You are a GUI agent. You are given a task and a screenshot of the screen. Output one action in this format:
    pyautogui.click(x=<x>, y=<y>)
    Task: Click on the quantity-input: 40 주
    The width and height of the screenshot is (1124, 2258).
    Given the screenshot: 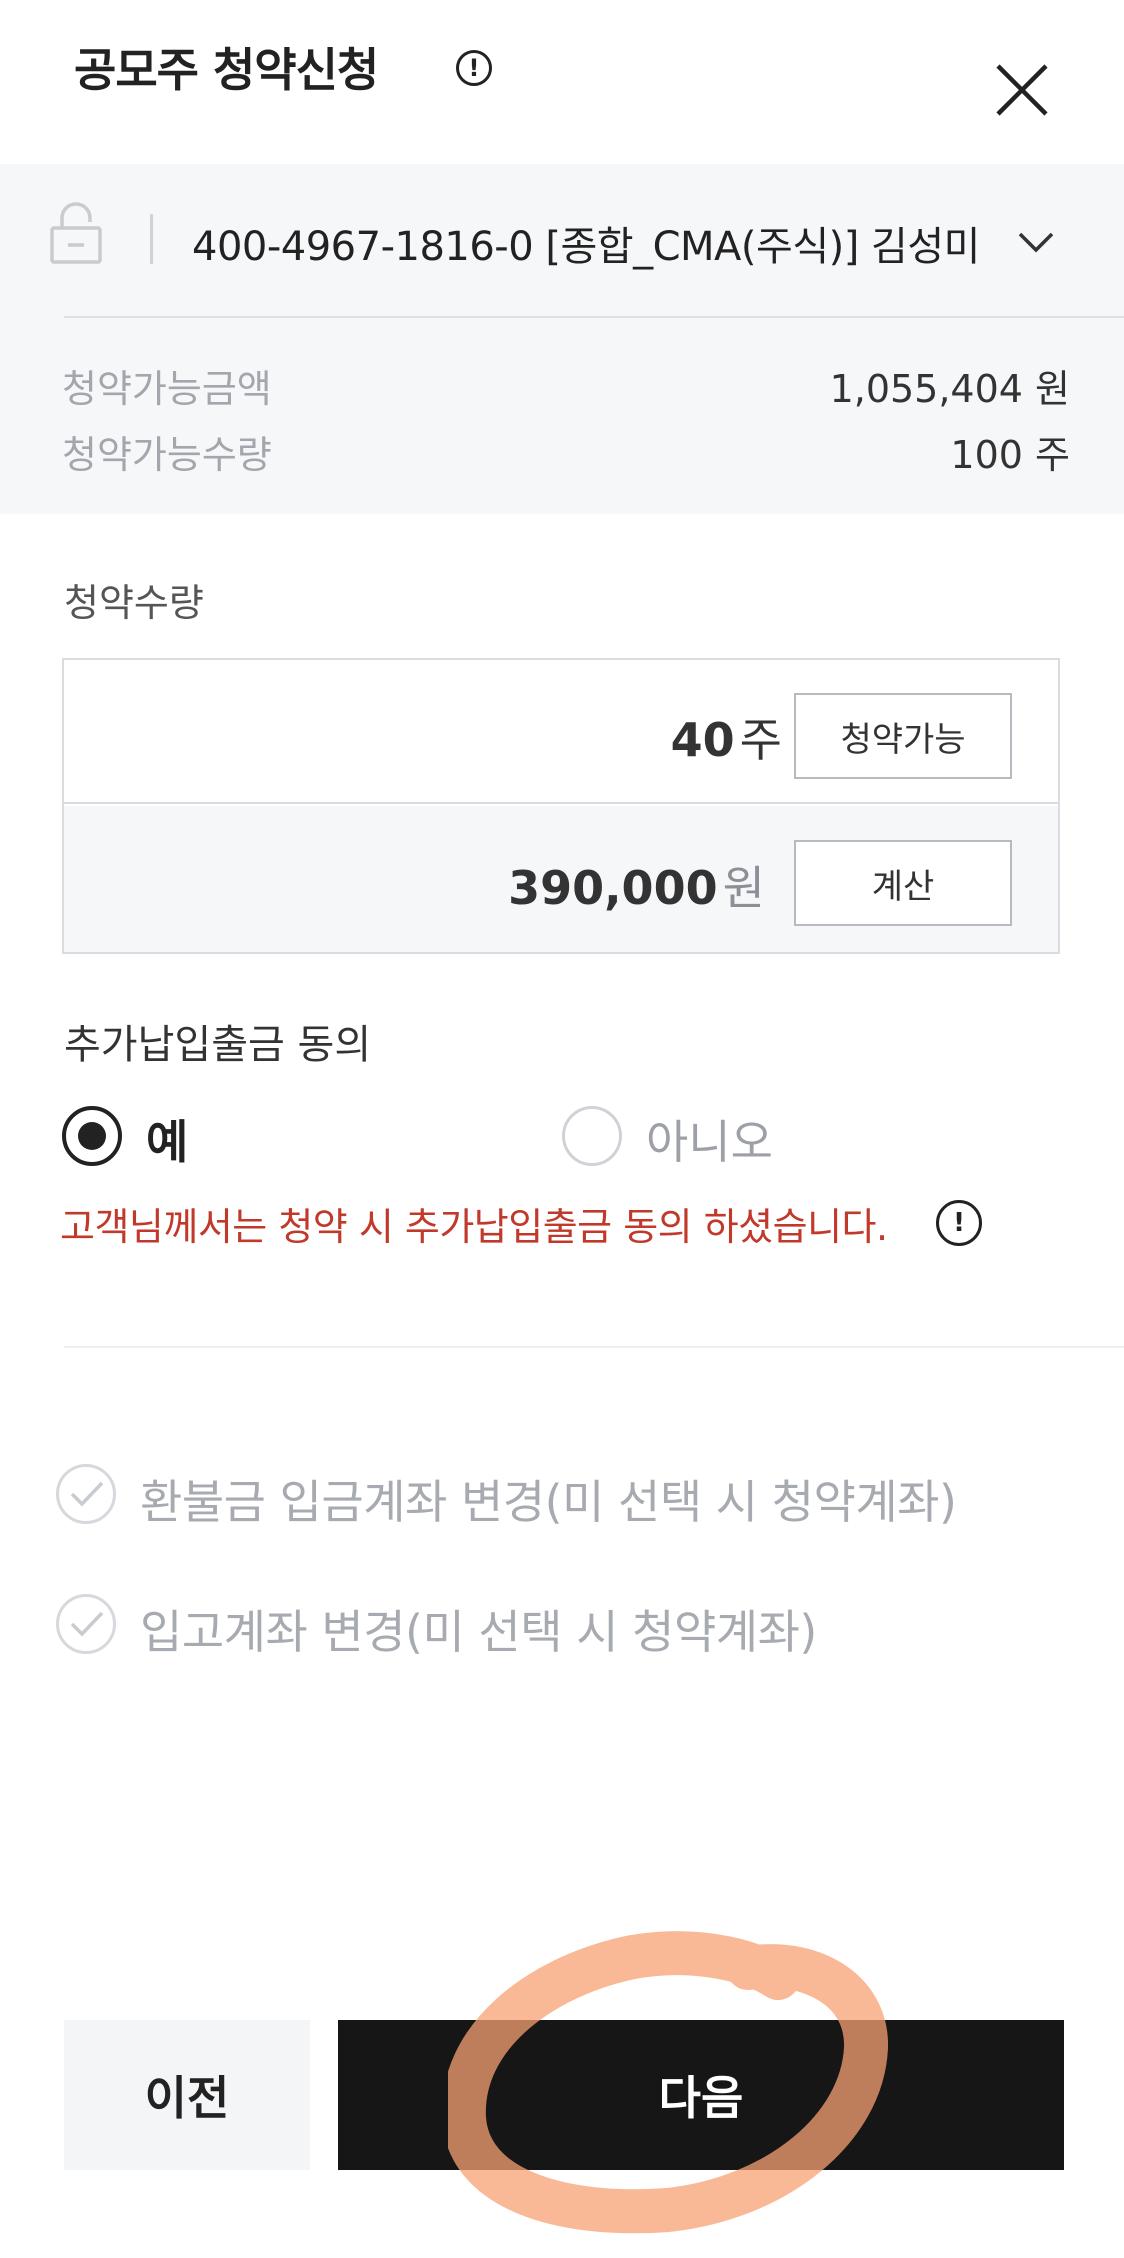 What is the action you would take?
    pyautogui.click(x=671, y=737)
    